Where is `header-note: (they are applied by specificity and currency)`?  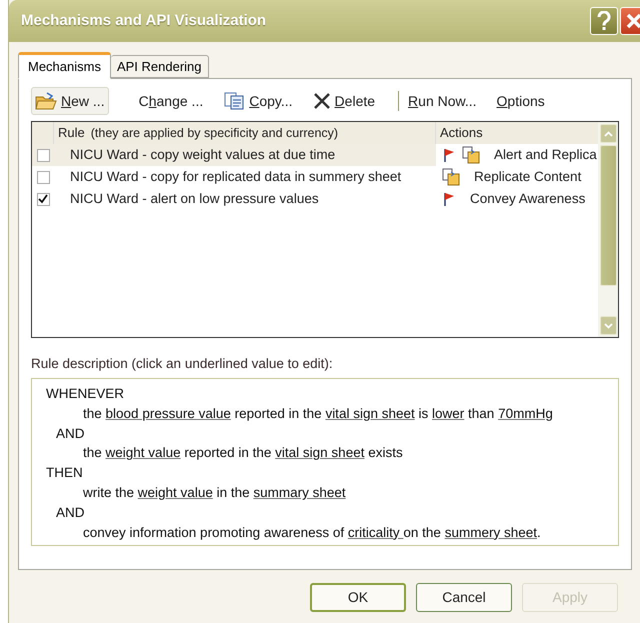
header-note: (they are applied by specificity and currency) is located at coordinates (214, 133).